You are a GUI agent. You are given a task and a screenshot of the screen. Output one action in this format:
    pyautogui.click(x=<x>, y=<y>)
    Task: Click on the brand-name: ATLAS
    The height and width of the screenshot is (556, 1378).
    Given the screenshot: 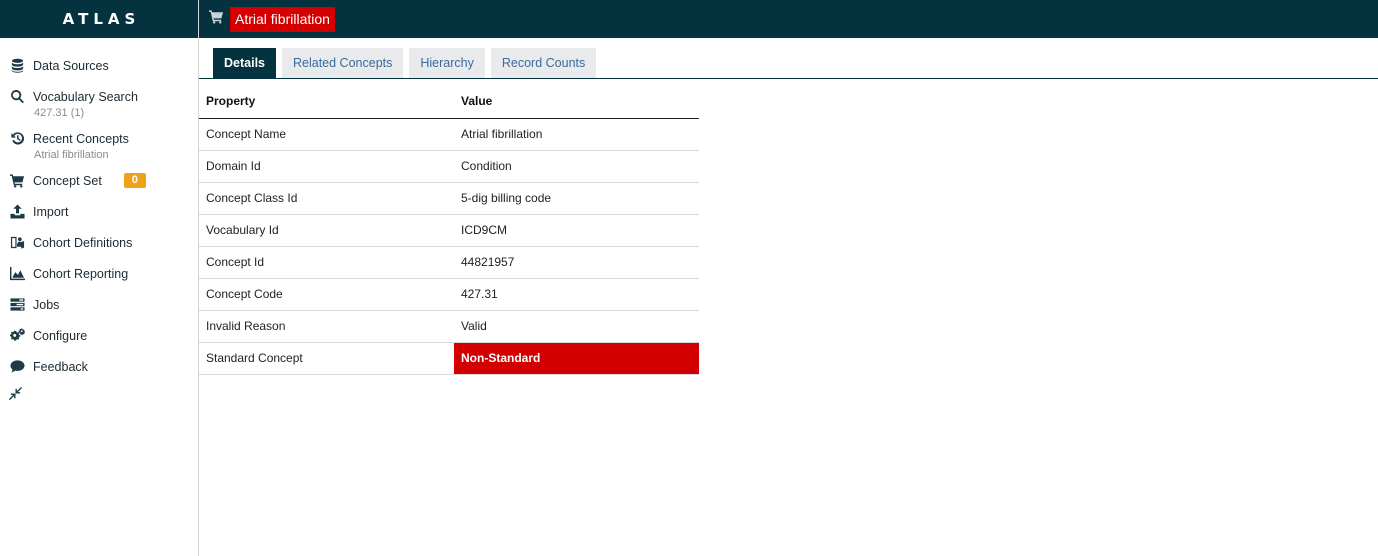 What is the action you would take?
    pyautogui.click(x=101, y=19)
    